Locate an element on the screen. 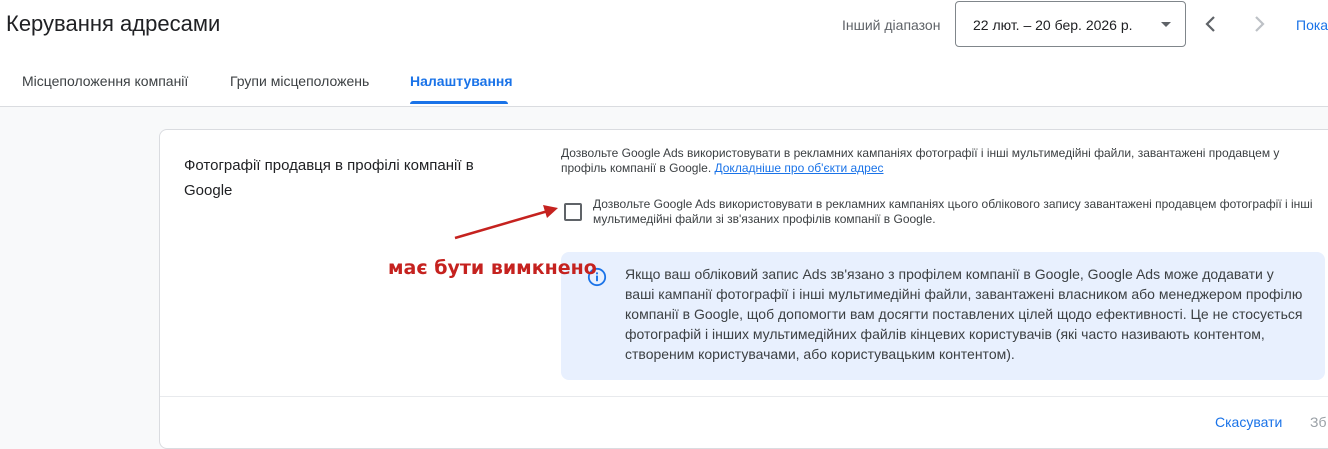 Image resolution: width=1328 pixels, height=449 pixels. caret-down-icon is located at coordinates (1166, 24).